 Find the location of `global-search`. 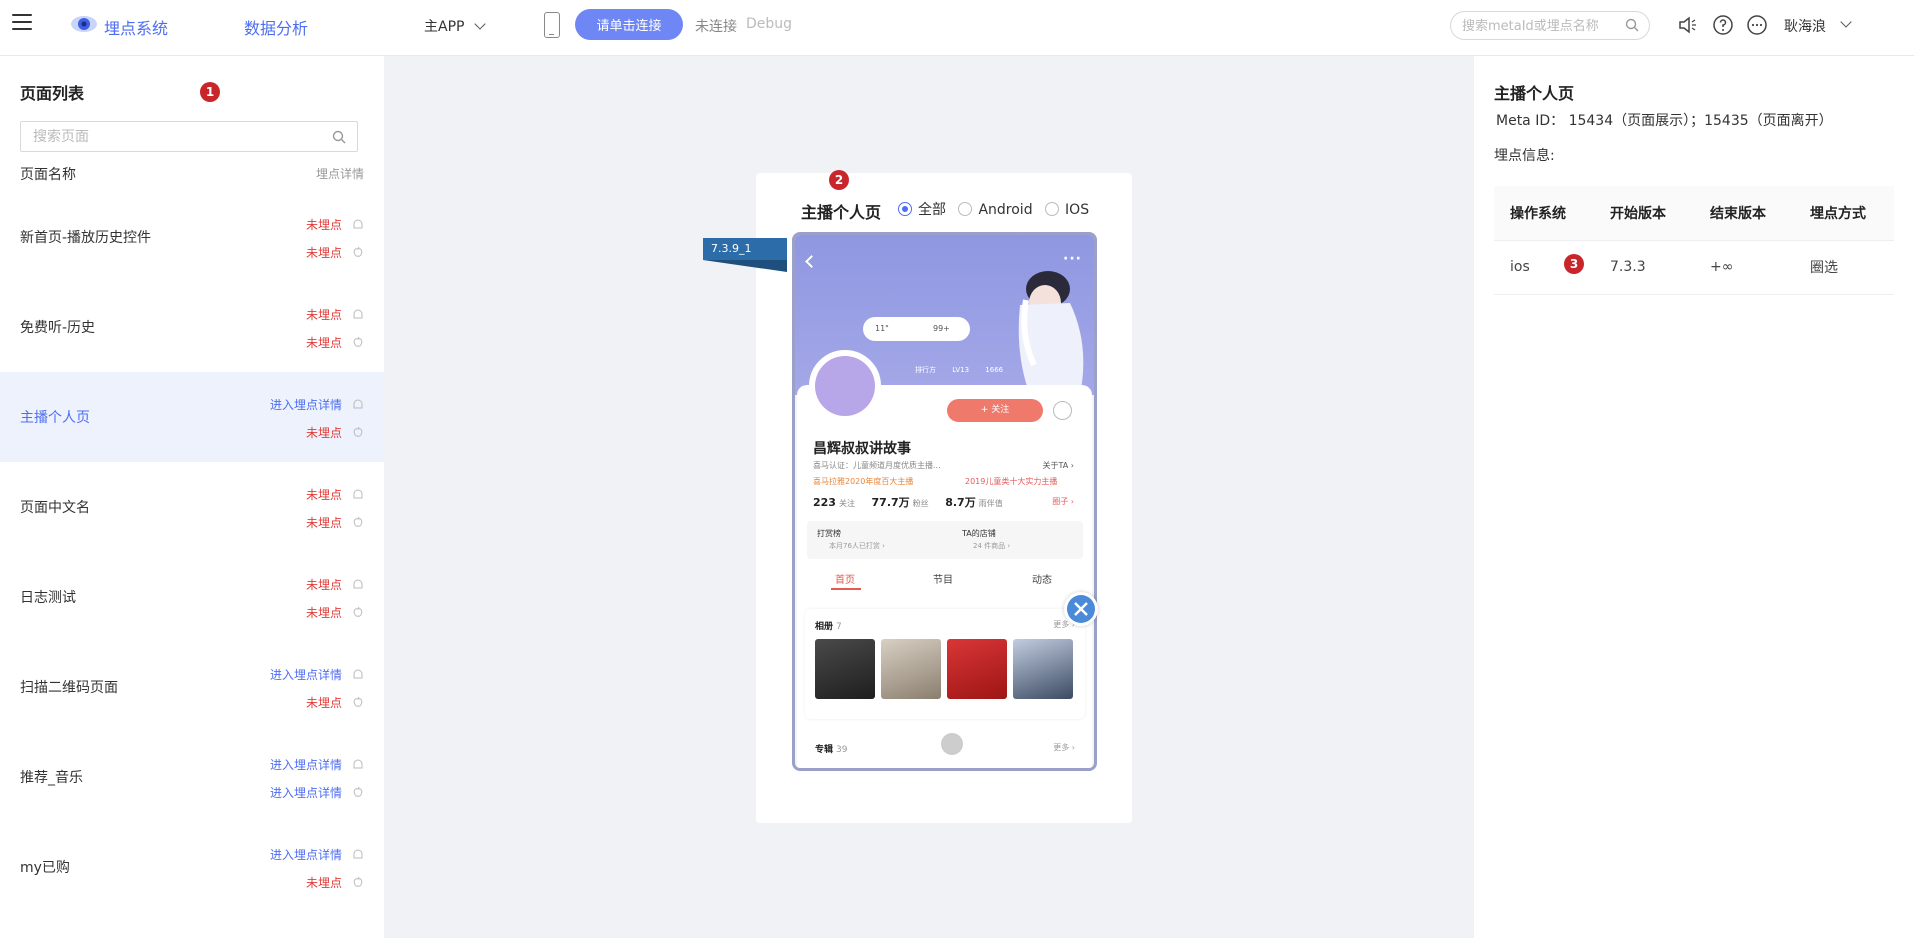

global-search is located at coordinates (1550, 25).